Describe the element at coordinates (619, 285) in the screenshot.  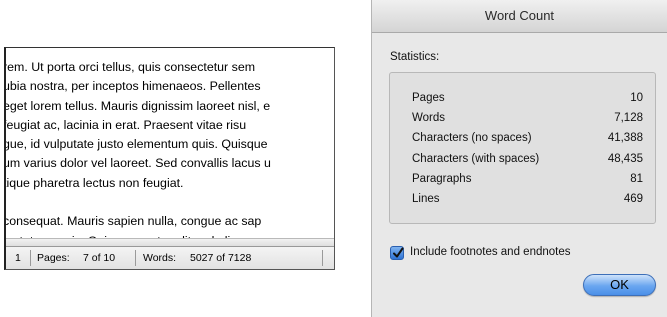
I see `ok-button: OK` at that location.